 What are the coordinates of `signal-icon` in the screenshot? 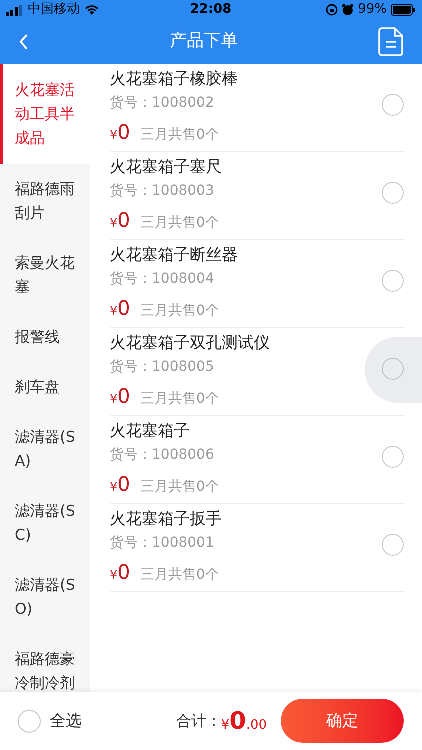 It's located at (15, 10).